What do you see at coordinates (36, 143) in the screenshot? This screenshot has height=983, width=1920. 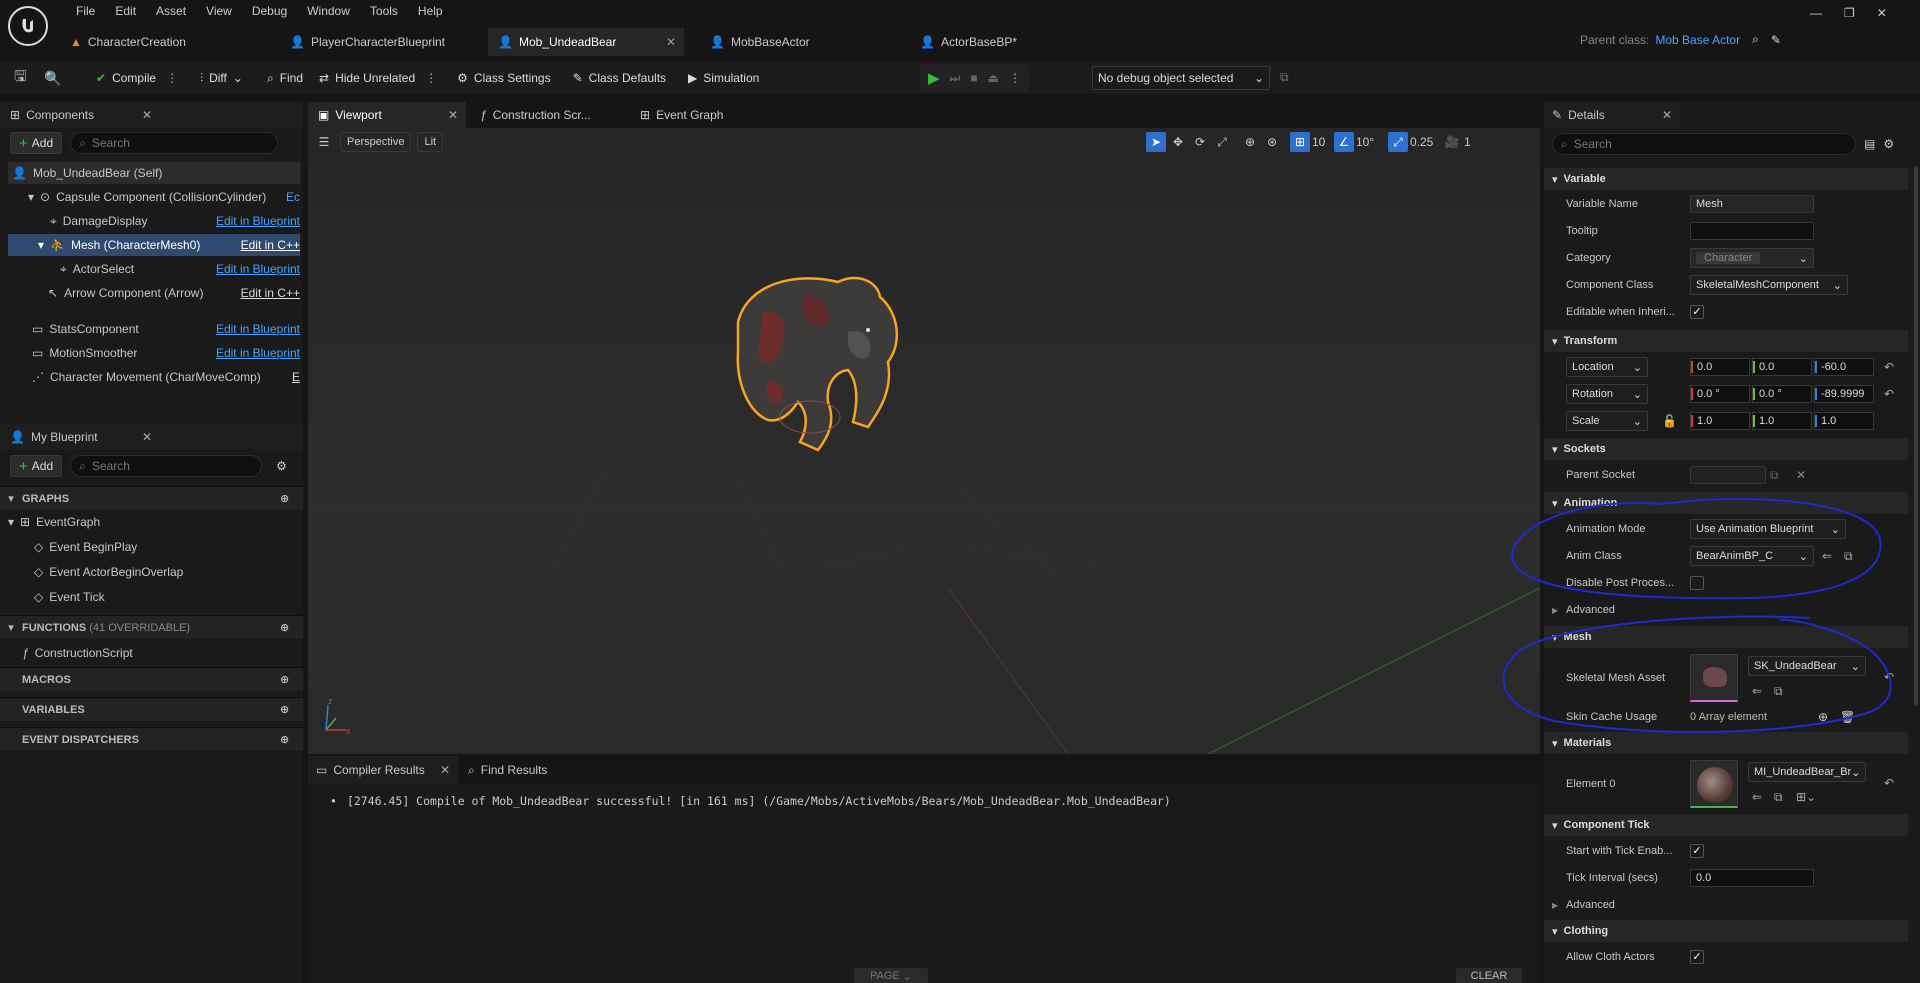 I see `add-component-button: + Add` at bounding box center [36, 143].